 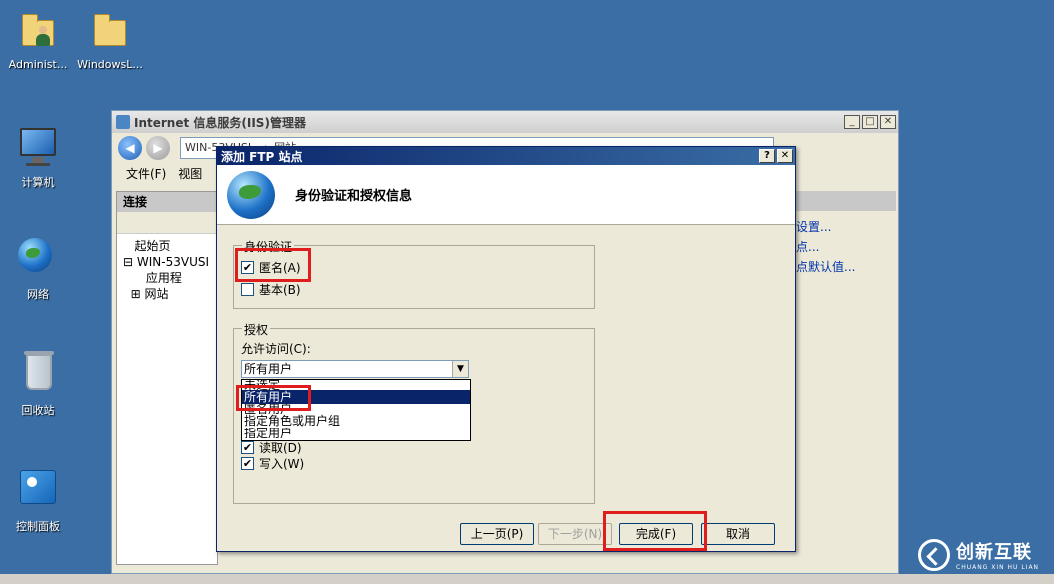 I want to click on connections-tree: 起始页 ⊟ WIN-53VUSI 应用程 ⊞ 网站, so click(x=167, y=270).